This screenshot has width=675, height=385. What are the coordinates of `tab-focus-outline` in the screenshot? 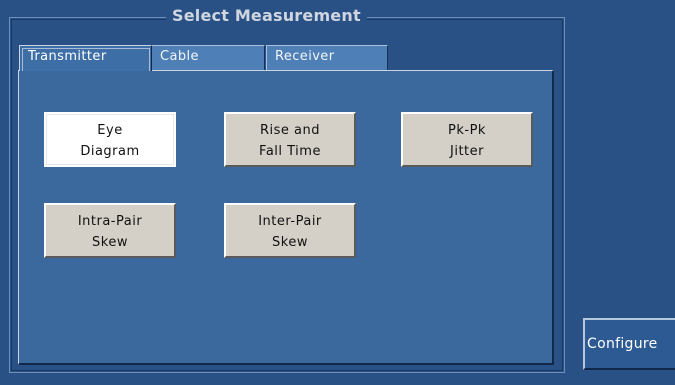 It's located at (86, 59).